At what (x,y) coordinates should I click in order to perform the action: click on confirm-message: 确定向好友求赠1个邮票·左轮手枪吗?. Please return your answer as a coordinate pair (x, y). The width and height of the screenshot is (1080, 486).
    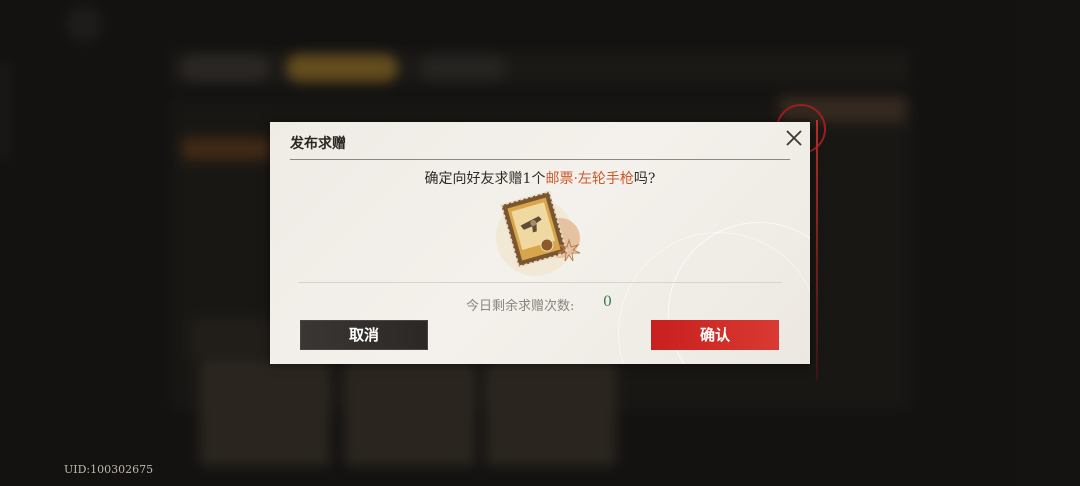
    Looking at the image, I should click on (540, 178).